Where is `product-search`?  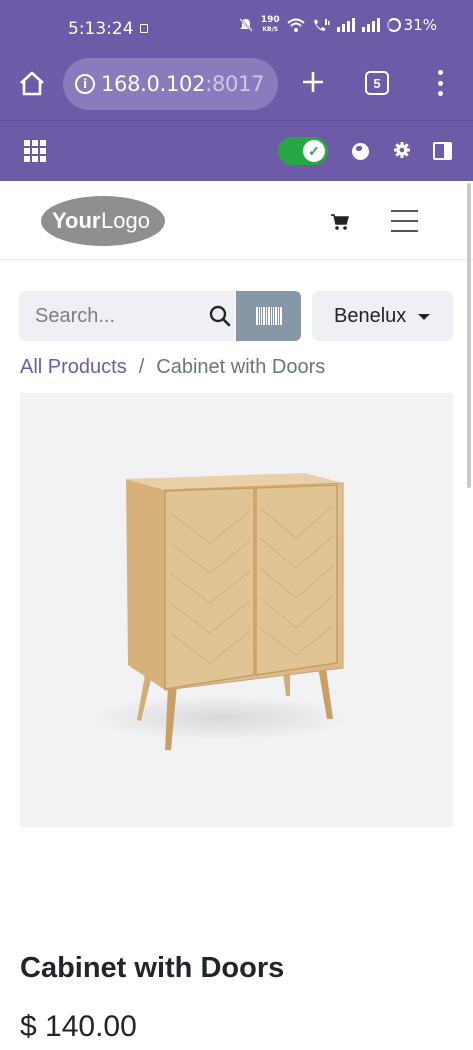
product-search is located at coordinates (127, 316).